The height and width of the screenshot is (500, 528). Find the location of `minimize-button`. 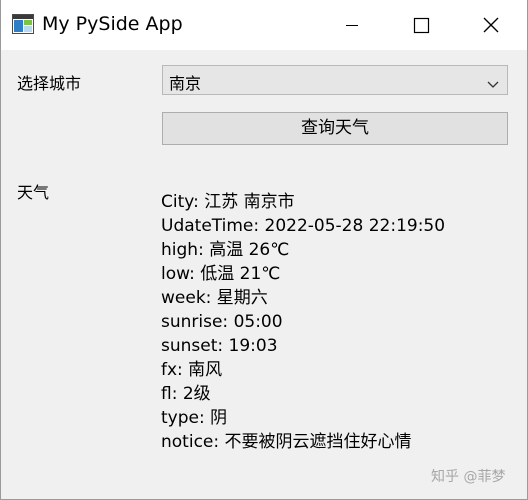

minimize-button is located at coordinates (352, 25).